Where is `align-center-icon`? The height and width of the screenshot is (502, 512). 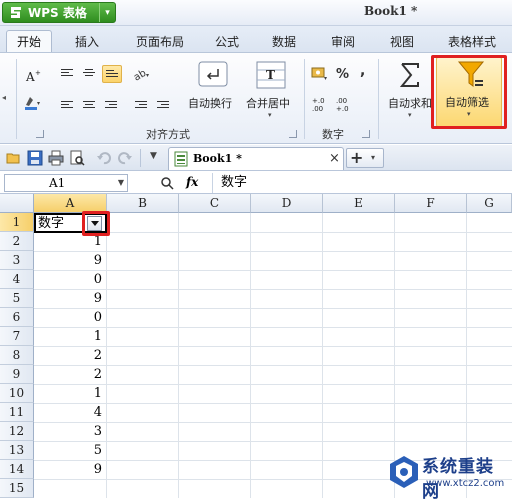
align-center-icon is located at coordinates (90, 106).